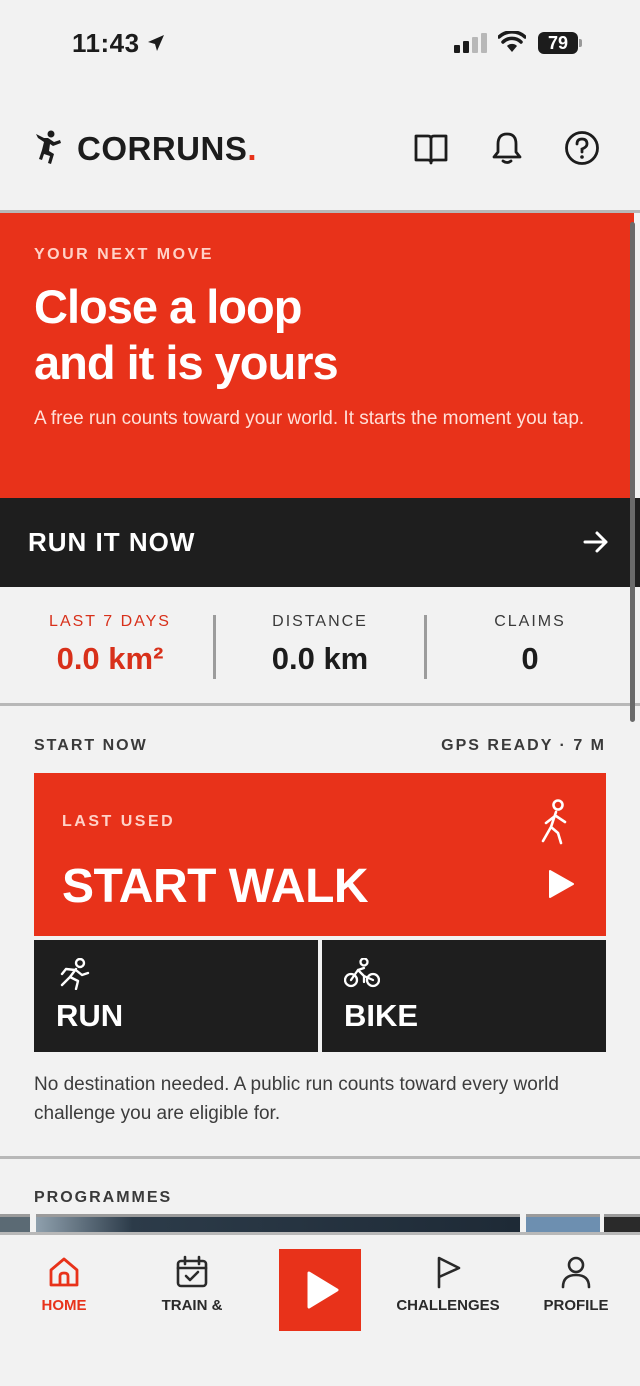 The height and width of the screenshot is (1386, 640). Describe the element at coordinates (530, 658) in the screenshot. I see `stat-value: 0` at that location.